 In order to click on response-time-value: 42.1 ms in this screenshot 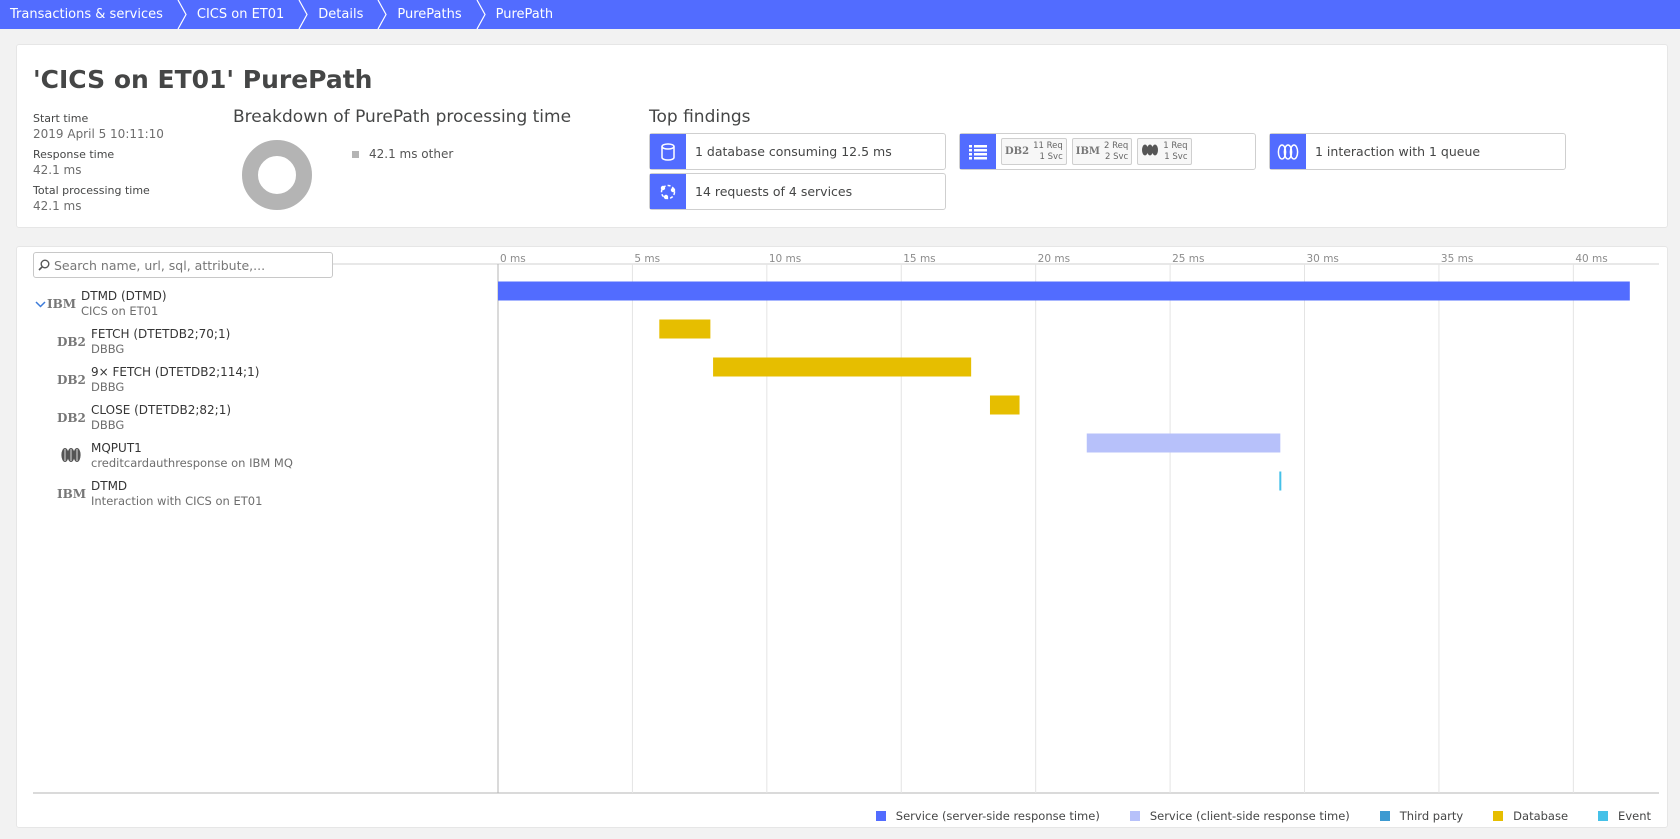, I will do `click(57, 170)`.